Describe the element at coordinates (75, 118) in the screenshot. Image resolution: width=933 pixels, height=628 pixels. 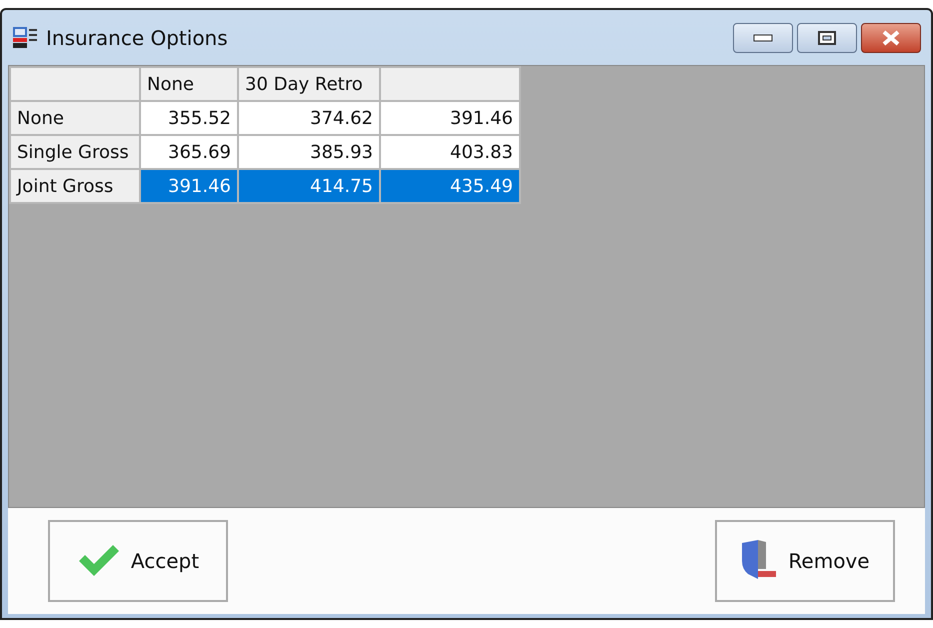
I see `row-header: None` at that location.